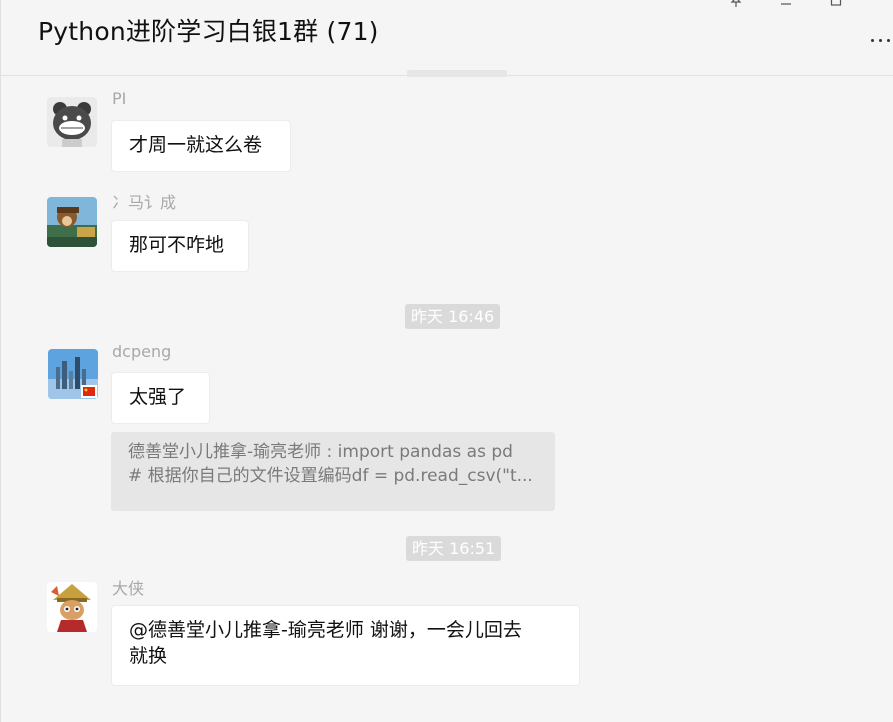 This screenshot has height=722, width=893. What do you see at coordinates (196, 145) in the screenshot?
I see `message-text: 才周一就这么卷` at bounding box center [196, 145].